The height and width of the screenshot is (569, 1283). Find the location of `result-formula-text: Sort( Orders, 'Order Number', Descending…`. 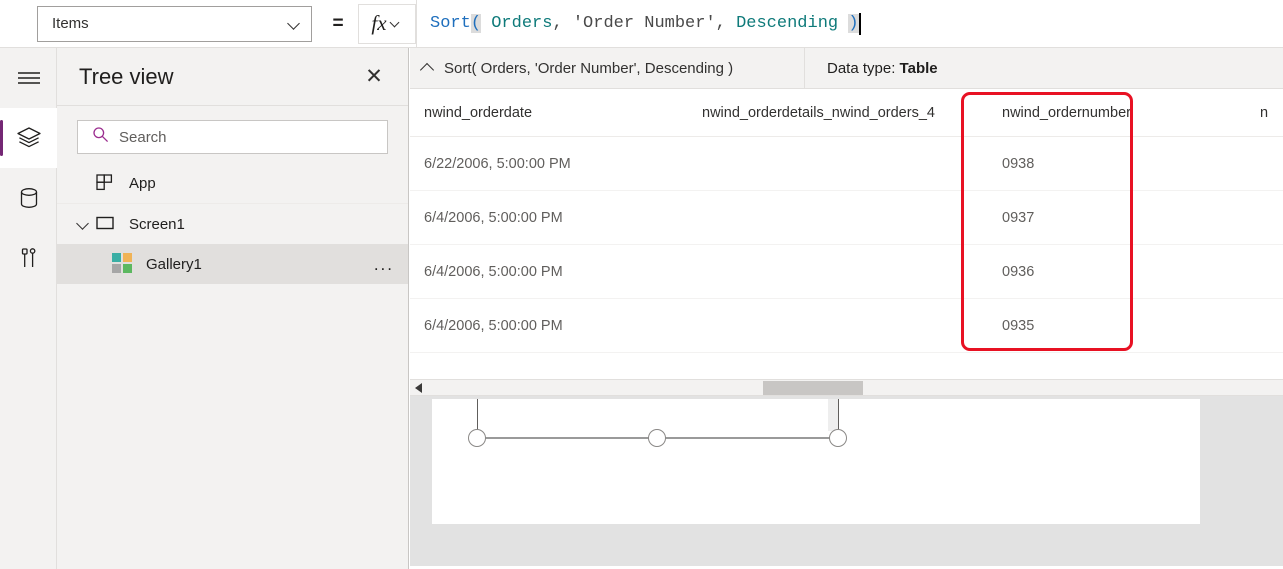

result-formula-text: Sort( Orders, 'Order Number', Descending… is located at coordinates (589, 68).